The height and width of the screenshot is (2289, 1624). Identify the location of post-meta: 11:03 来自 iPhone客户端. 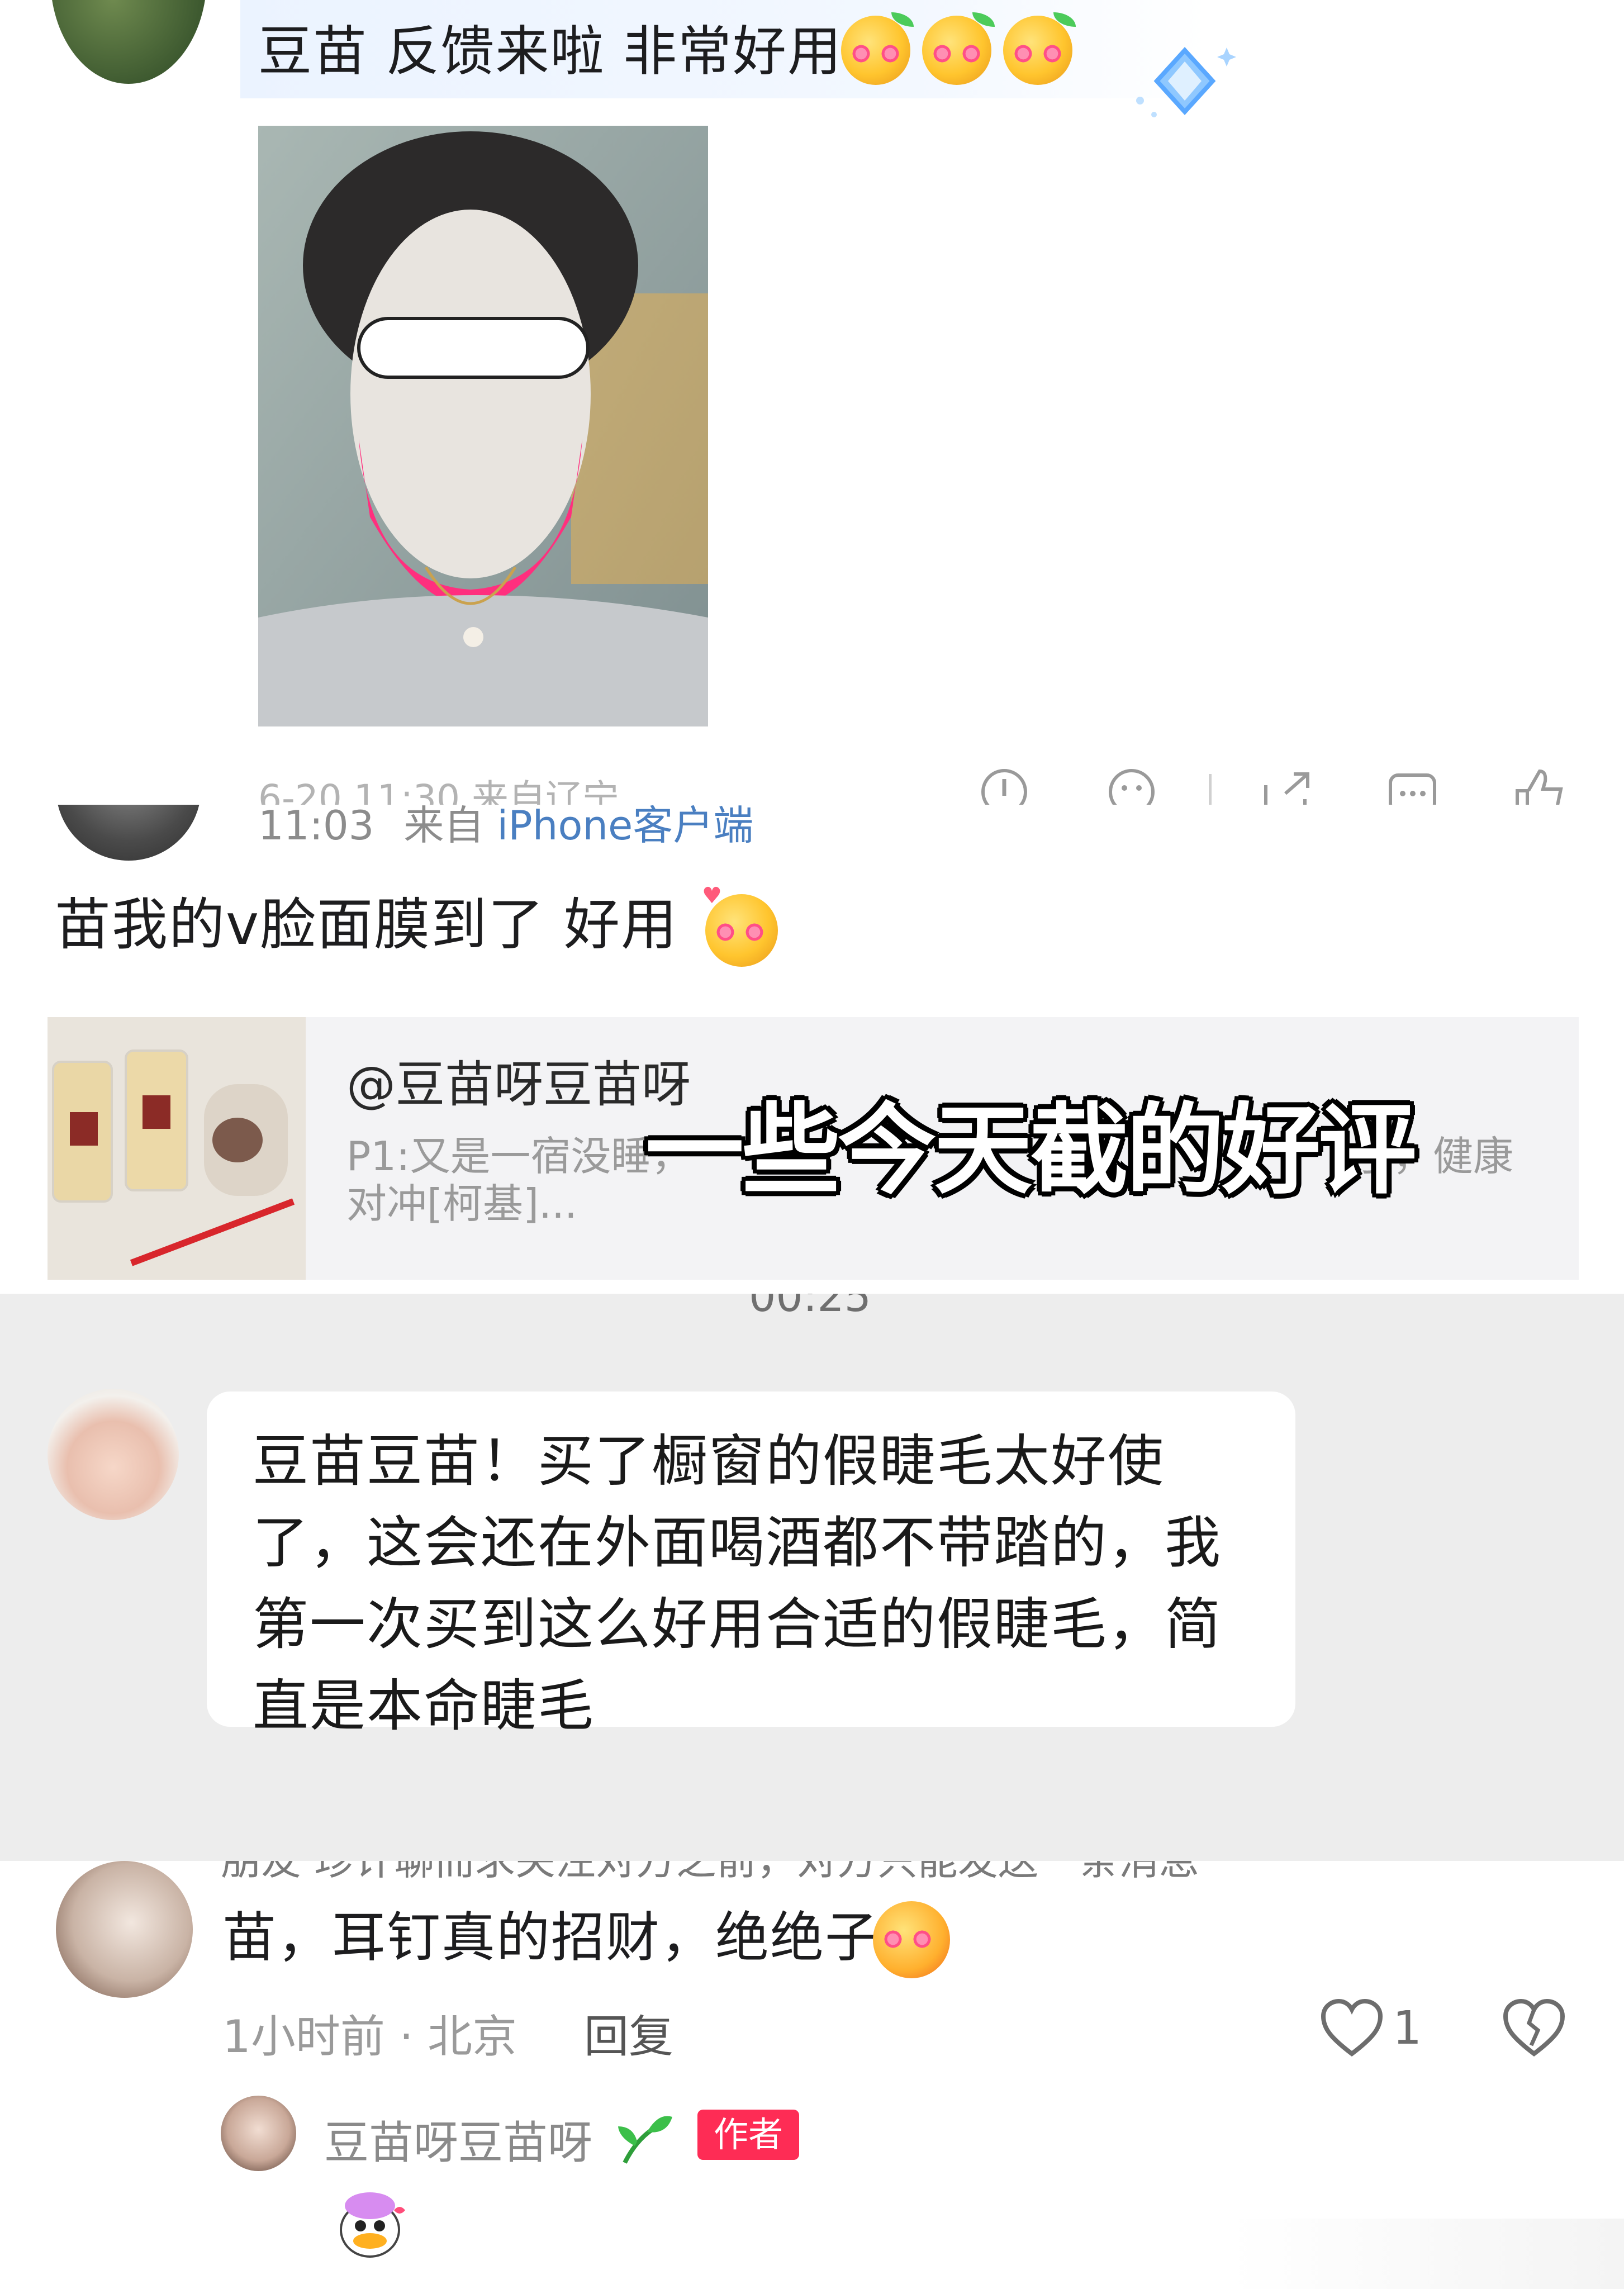
(505, 828).